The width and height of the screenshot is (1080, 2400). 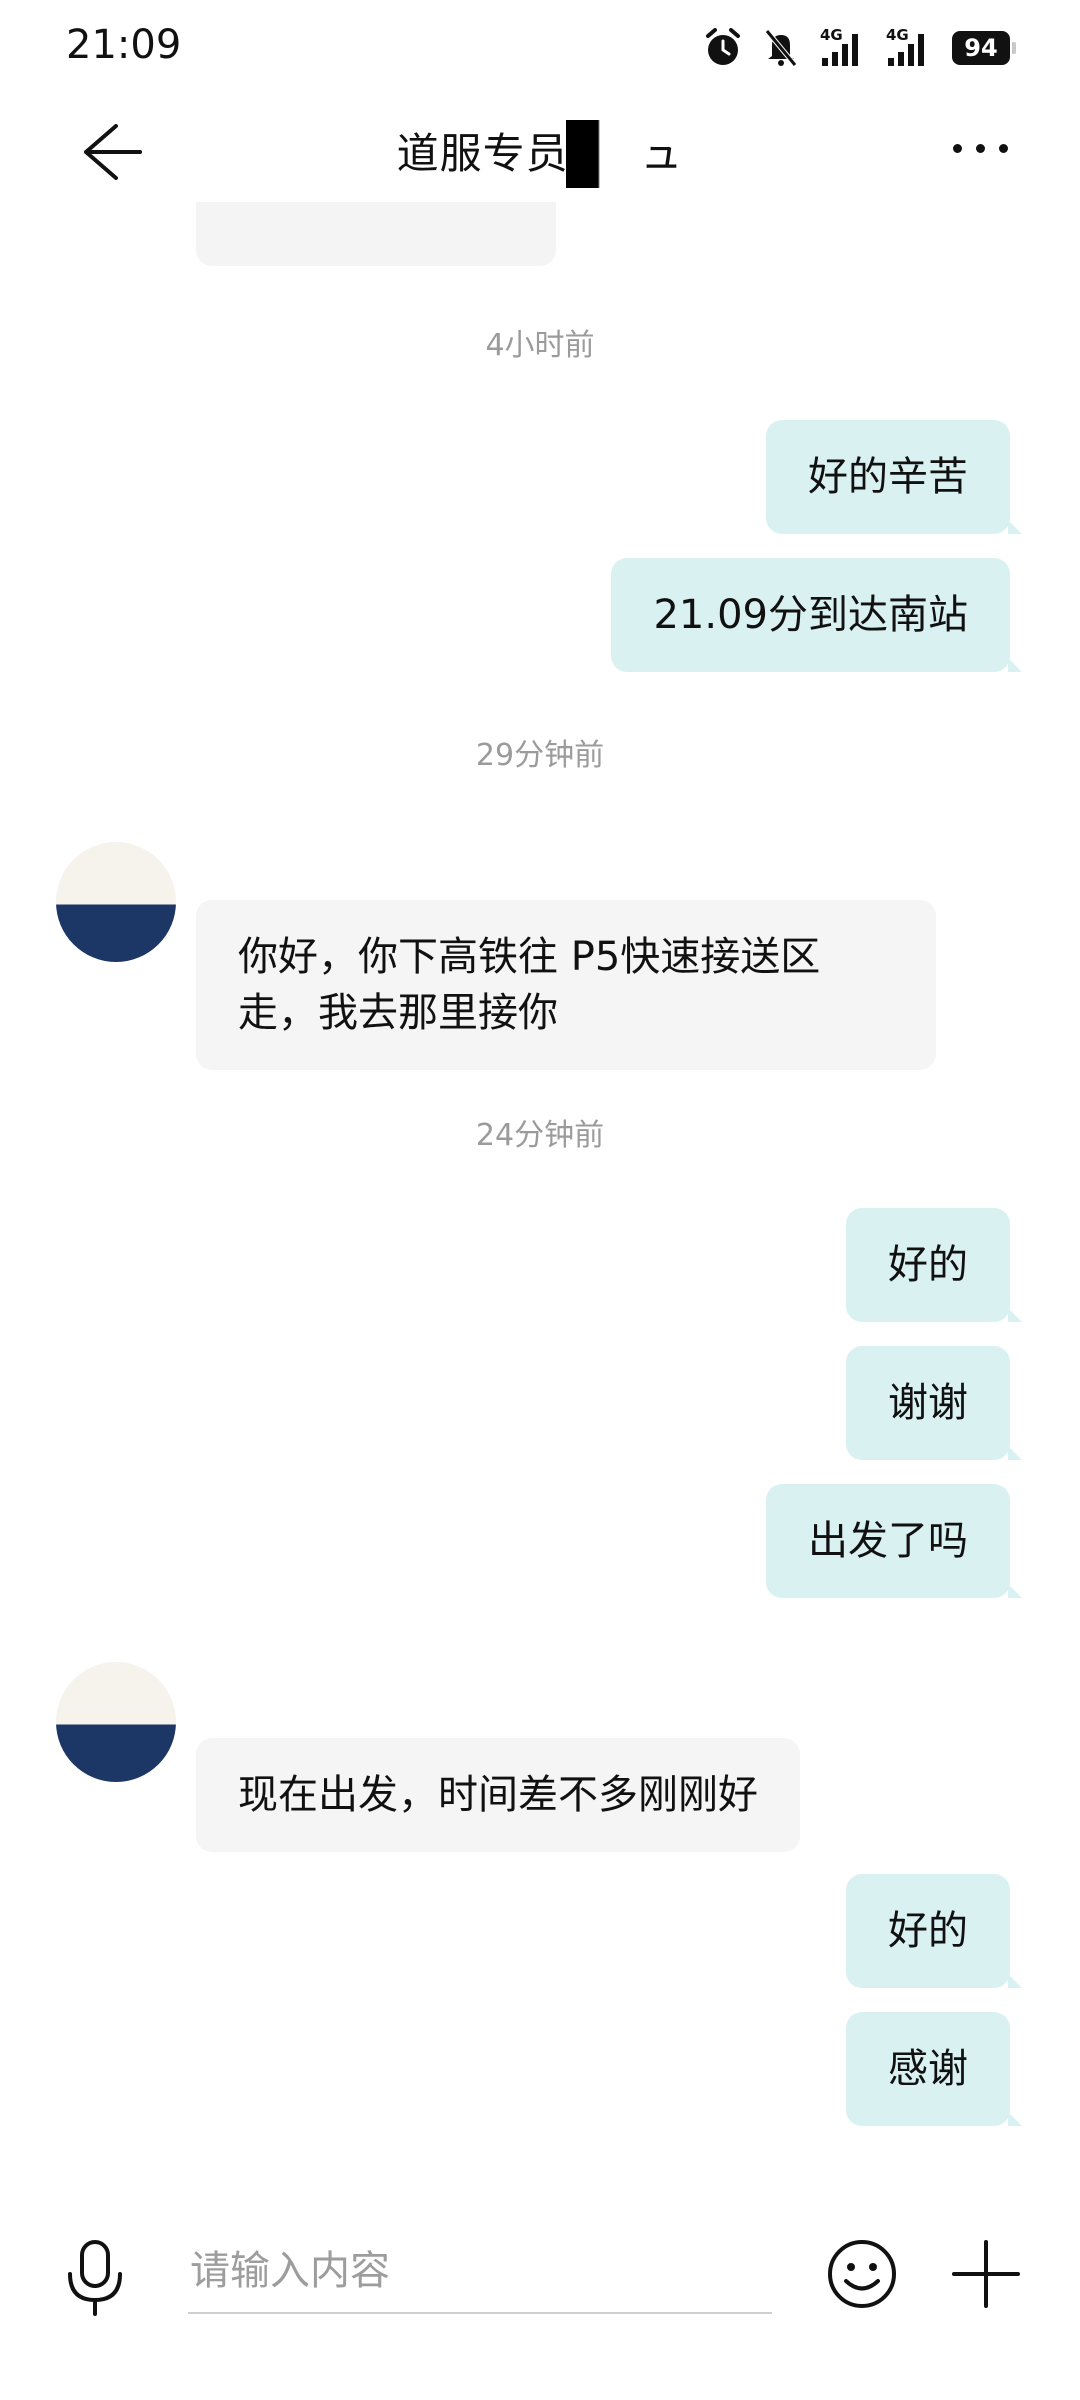 I want to click on status-icons: 4G 4G 94, so click(x=860, y=48).